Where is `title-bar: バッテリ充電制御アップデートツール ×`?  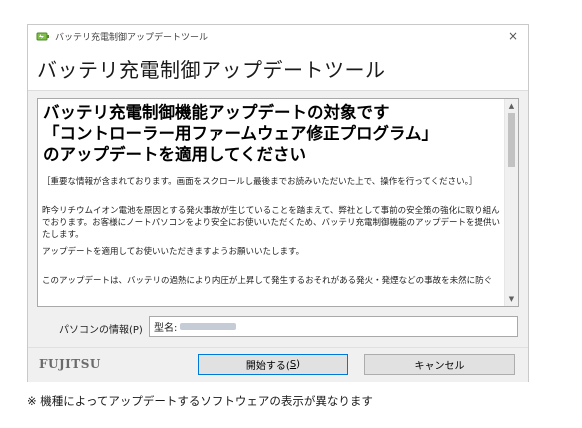 title-bar: バッテリ充電制御アップデートツール × is located at coordinates (278, 36).